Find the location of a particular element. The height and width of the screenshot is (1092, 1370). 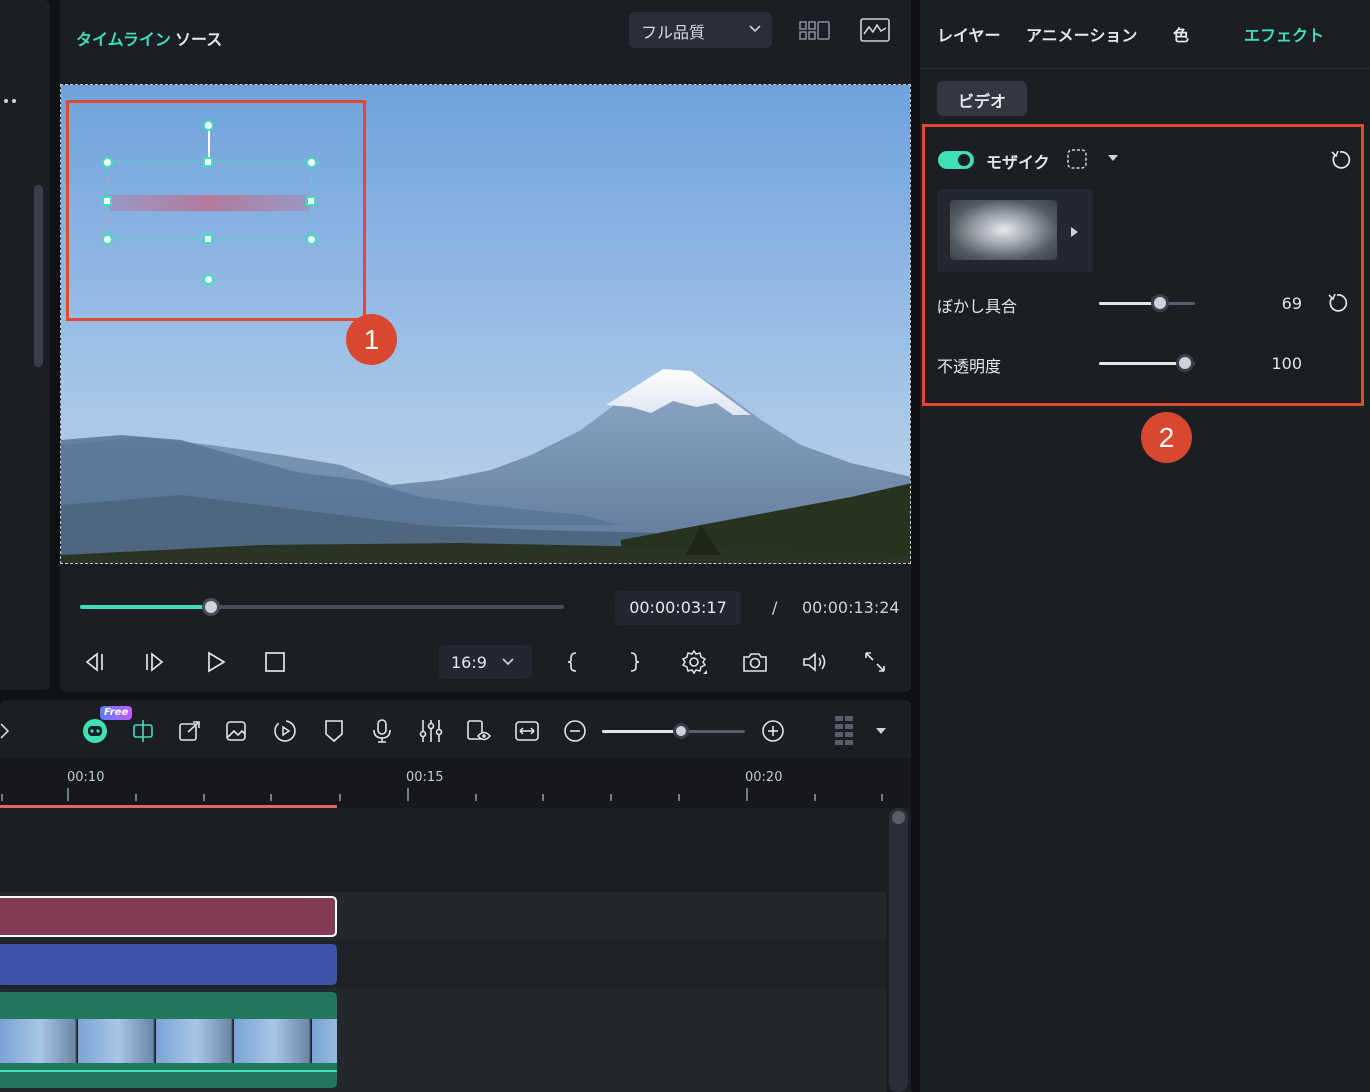

opacity-thumb is located at coordinates (1185, 363).